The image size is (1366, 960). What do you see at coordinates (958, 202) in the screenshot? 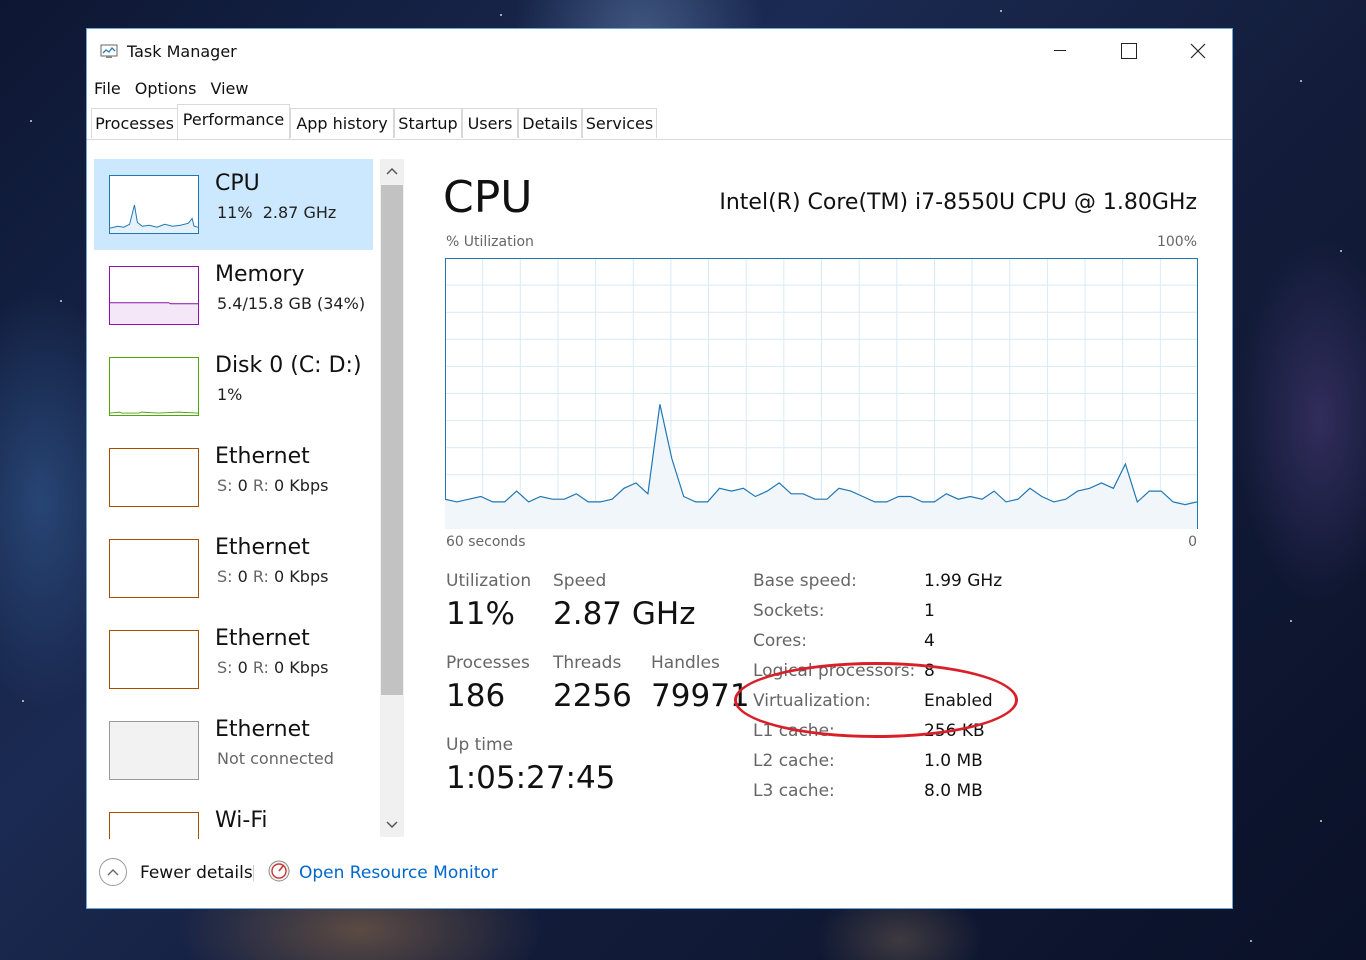
I see `cpu-model-name: Intel(R) Core(TM) i7-8550U CPU @ 1.80GHz` at bounding box center [958, 202].